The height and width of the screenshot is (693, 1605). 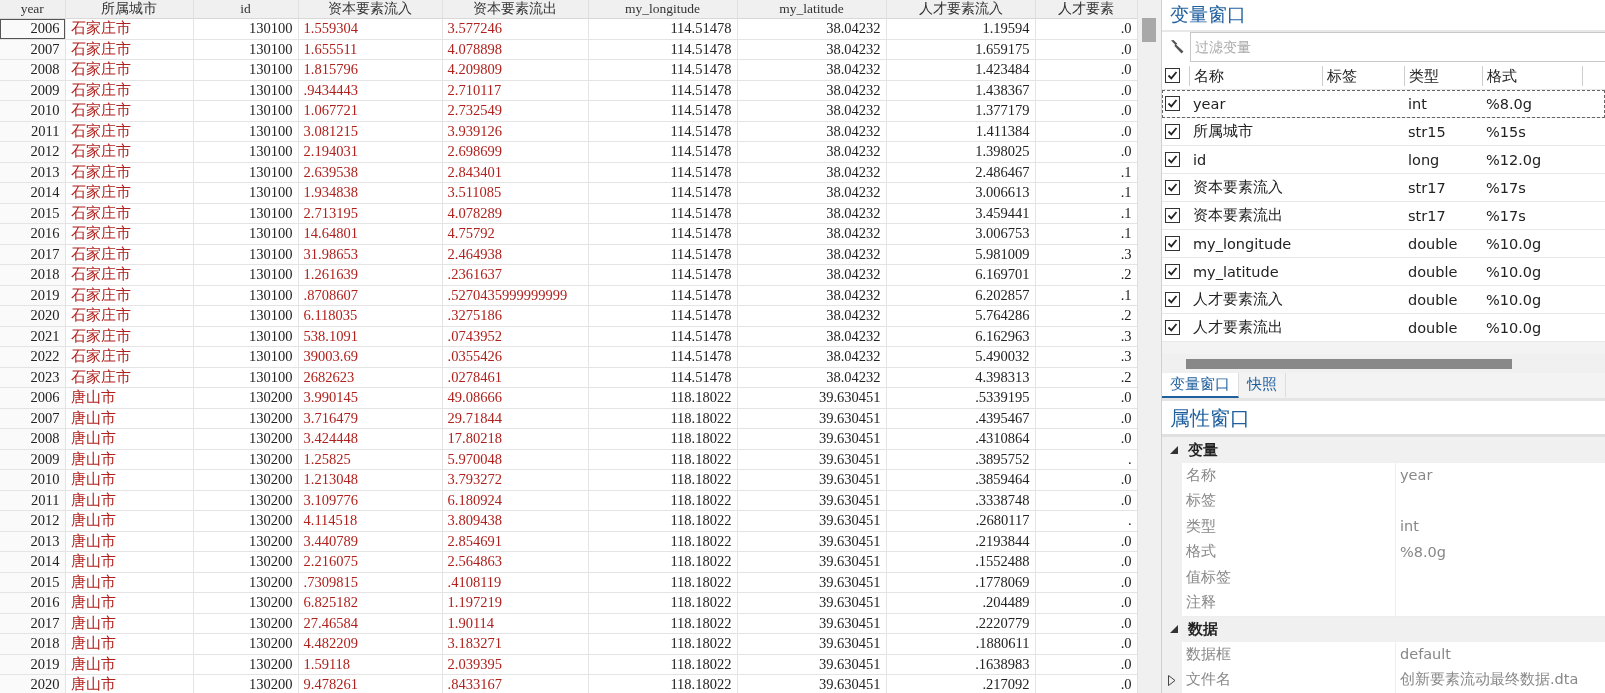 What do you see at coordinates (1443, 75) in the screenshot?
I see `column-header: 类型` at bounding box center [1443, 75].